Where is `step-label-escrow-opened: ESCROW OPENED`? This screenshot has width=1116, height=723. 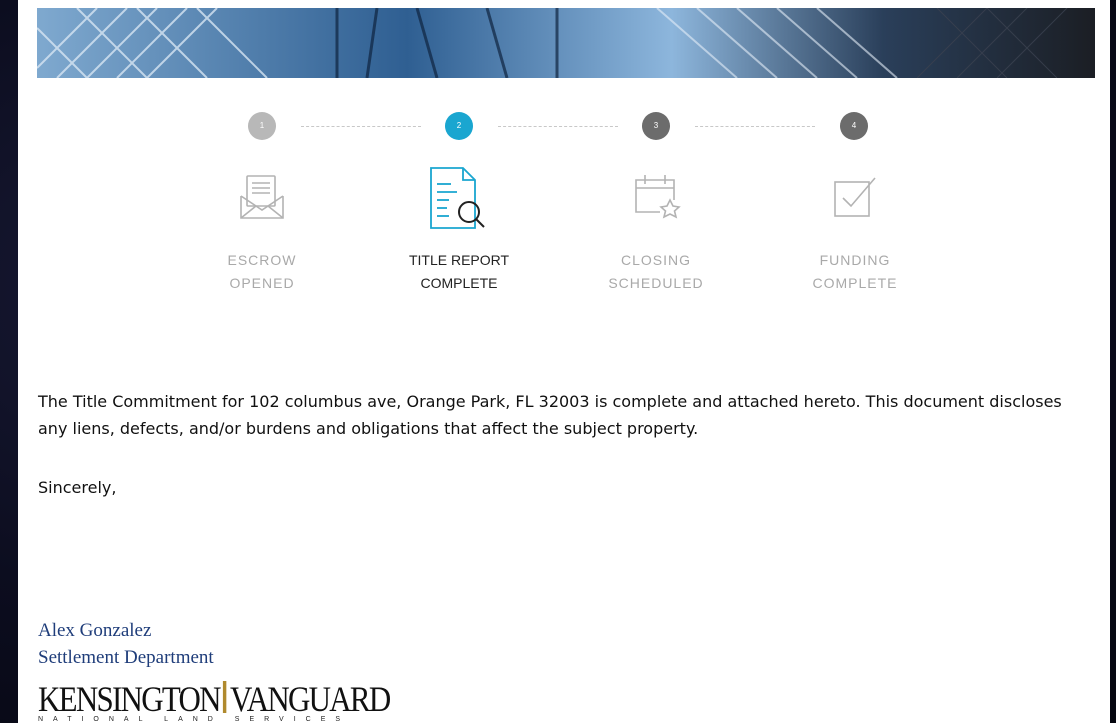
step-label-escrow-opened: ESCROW OPENED is located at coordinates (262, 271).